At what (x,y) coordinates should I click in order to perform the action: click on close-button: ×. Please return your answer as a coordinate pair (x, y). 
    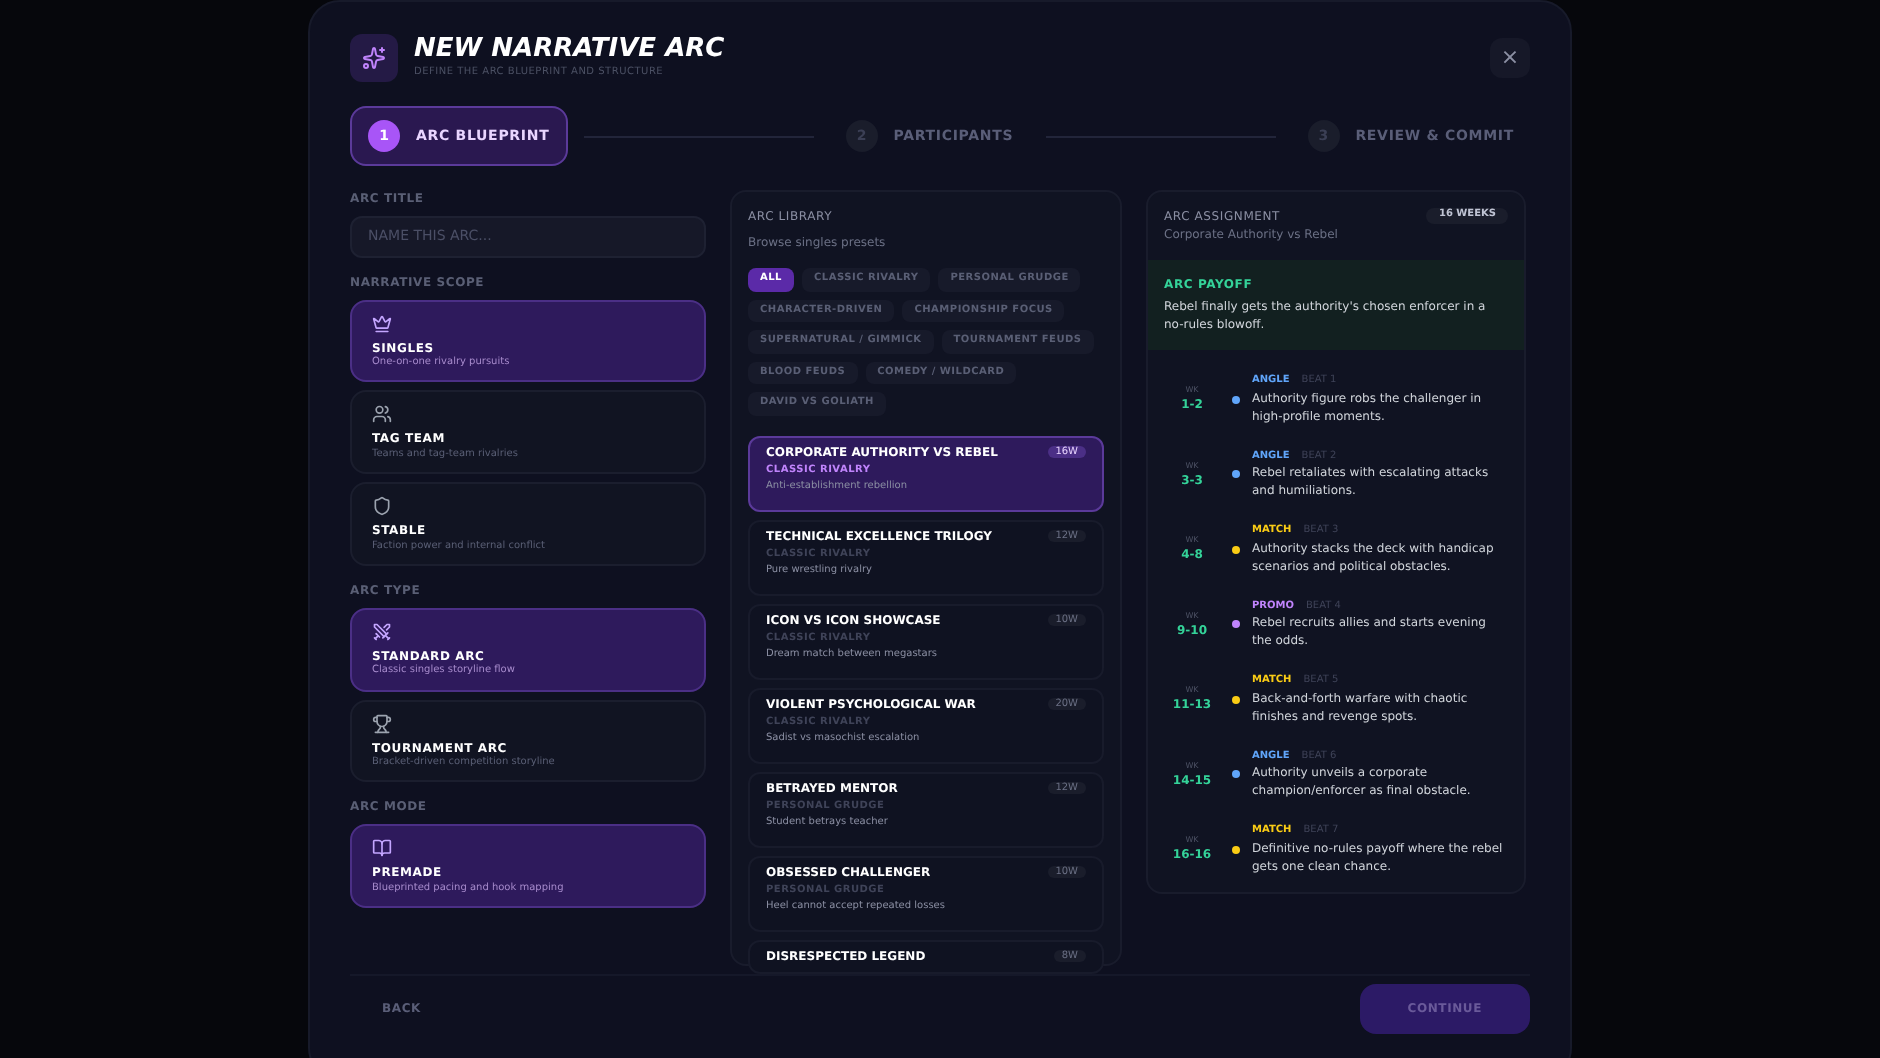
    Looking at the image, I should click on (1510, 58).